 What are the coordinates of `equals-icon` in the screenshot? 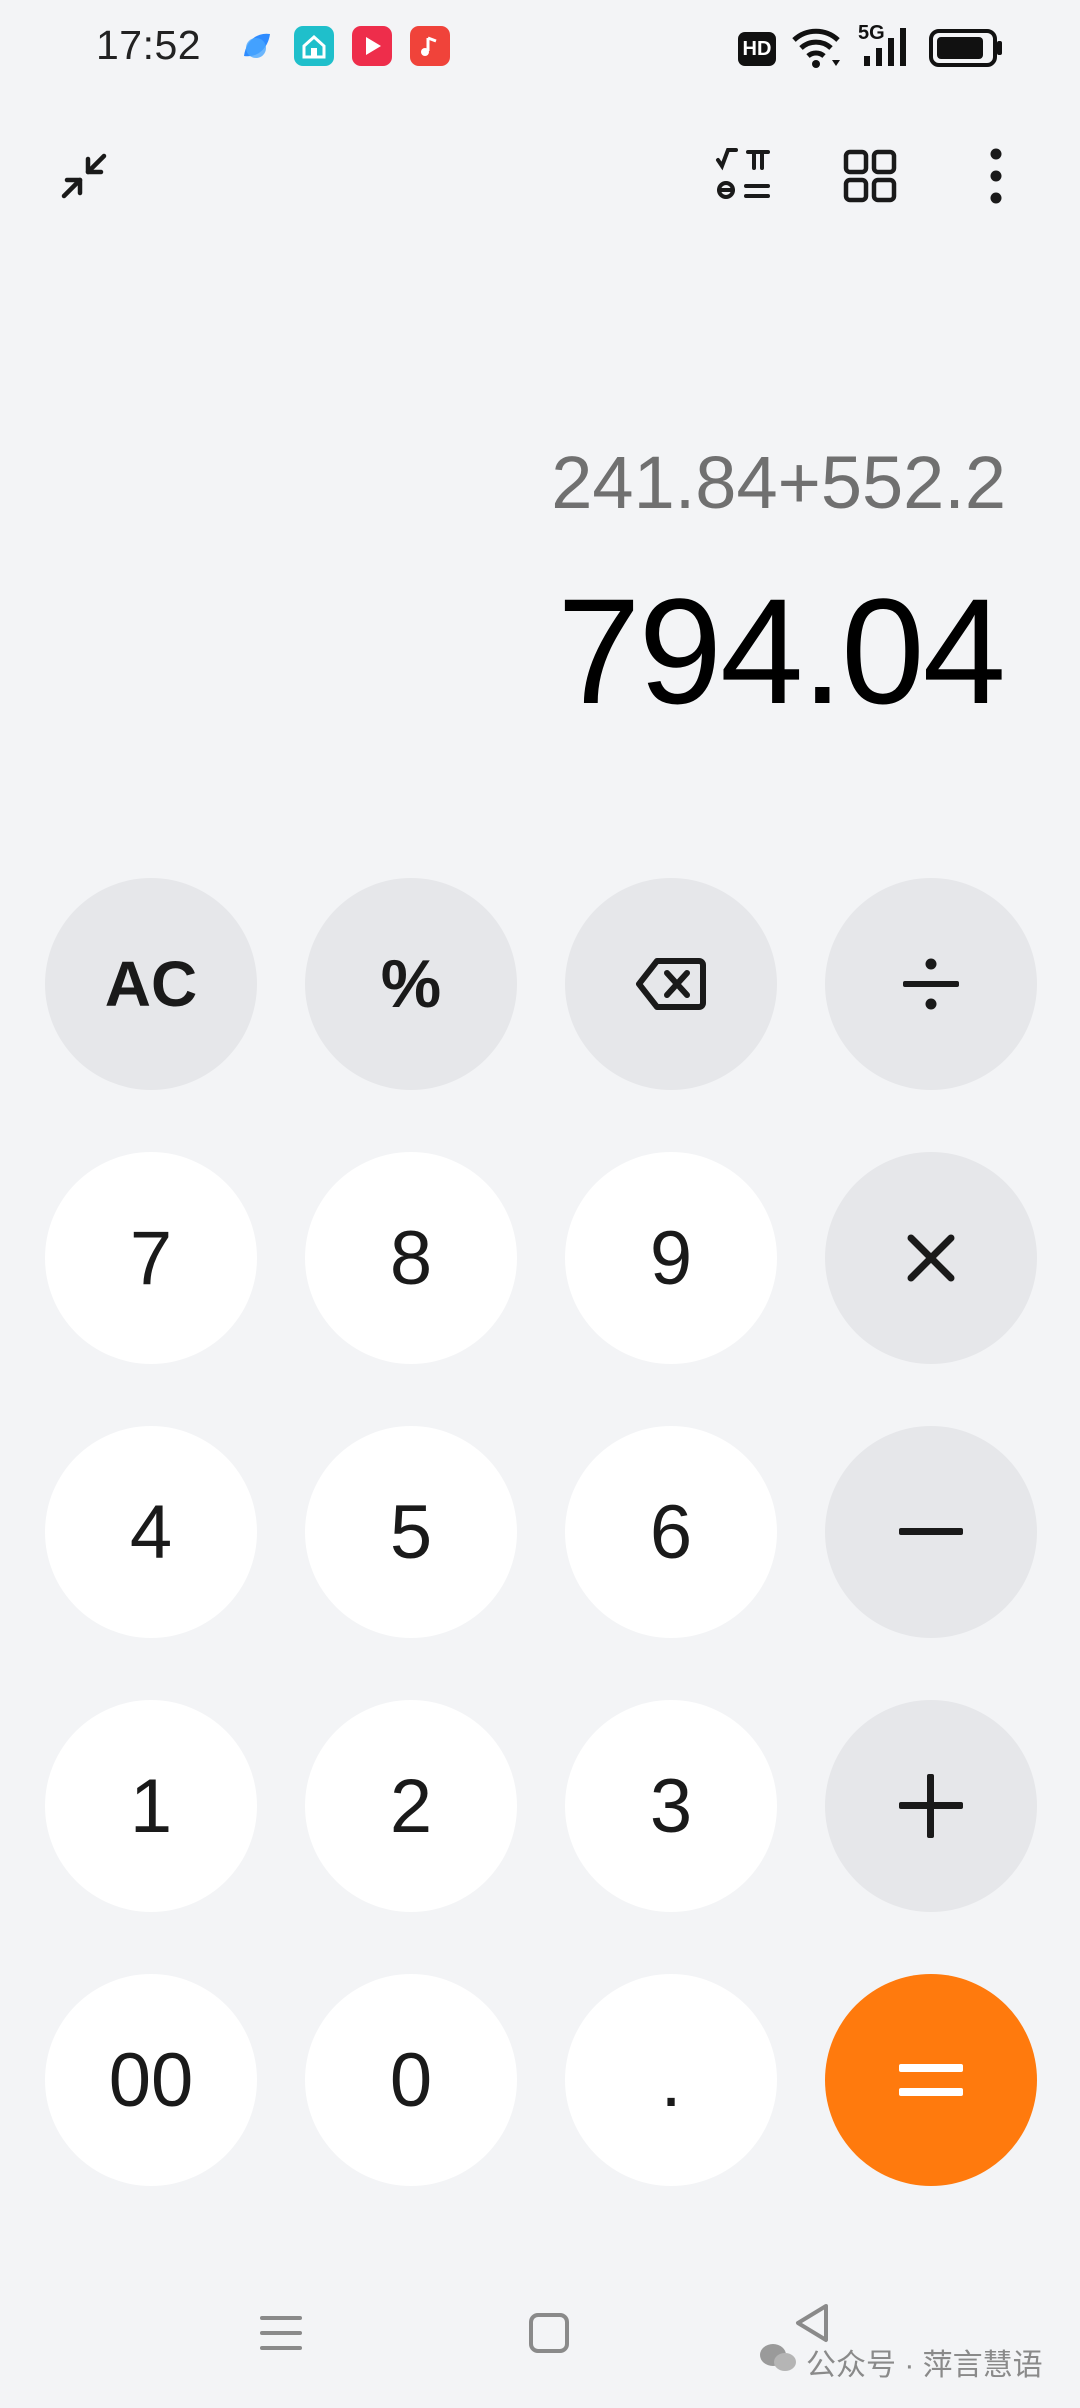 It's located at (931, 2080).